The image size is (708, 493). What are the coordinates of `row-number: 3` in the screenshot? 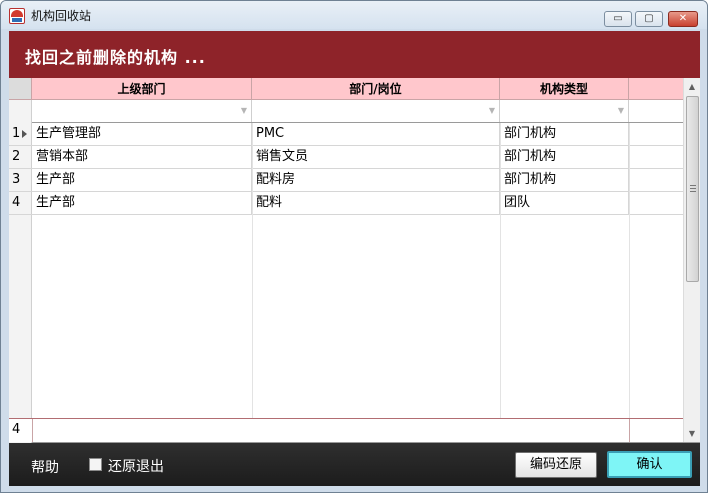 It's located at (16, 179).